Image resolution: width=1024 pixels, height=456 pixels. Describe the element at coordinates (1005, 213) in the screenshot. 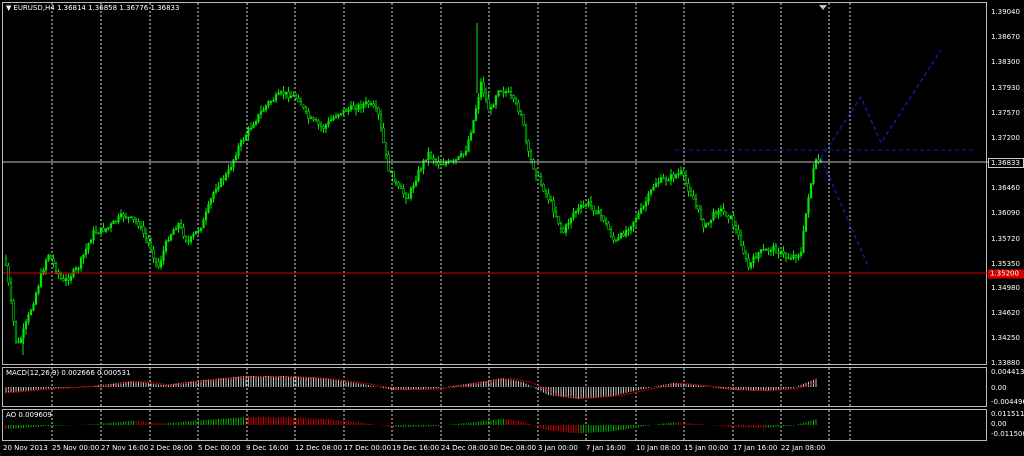

I see `price-tick: 1.36090` at that location.